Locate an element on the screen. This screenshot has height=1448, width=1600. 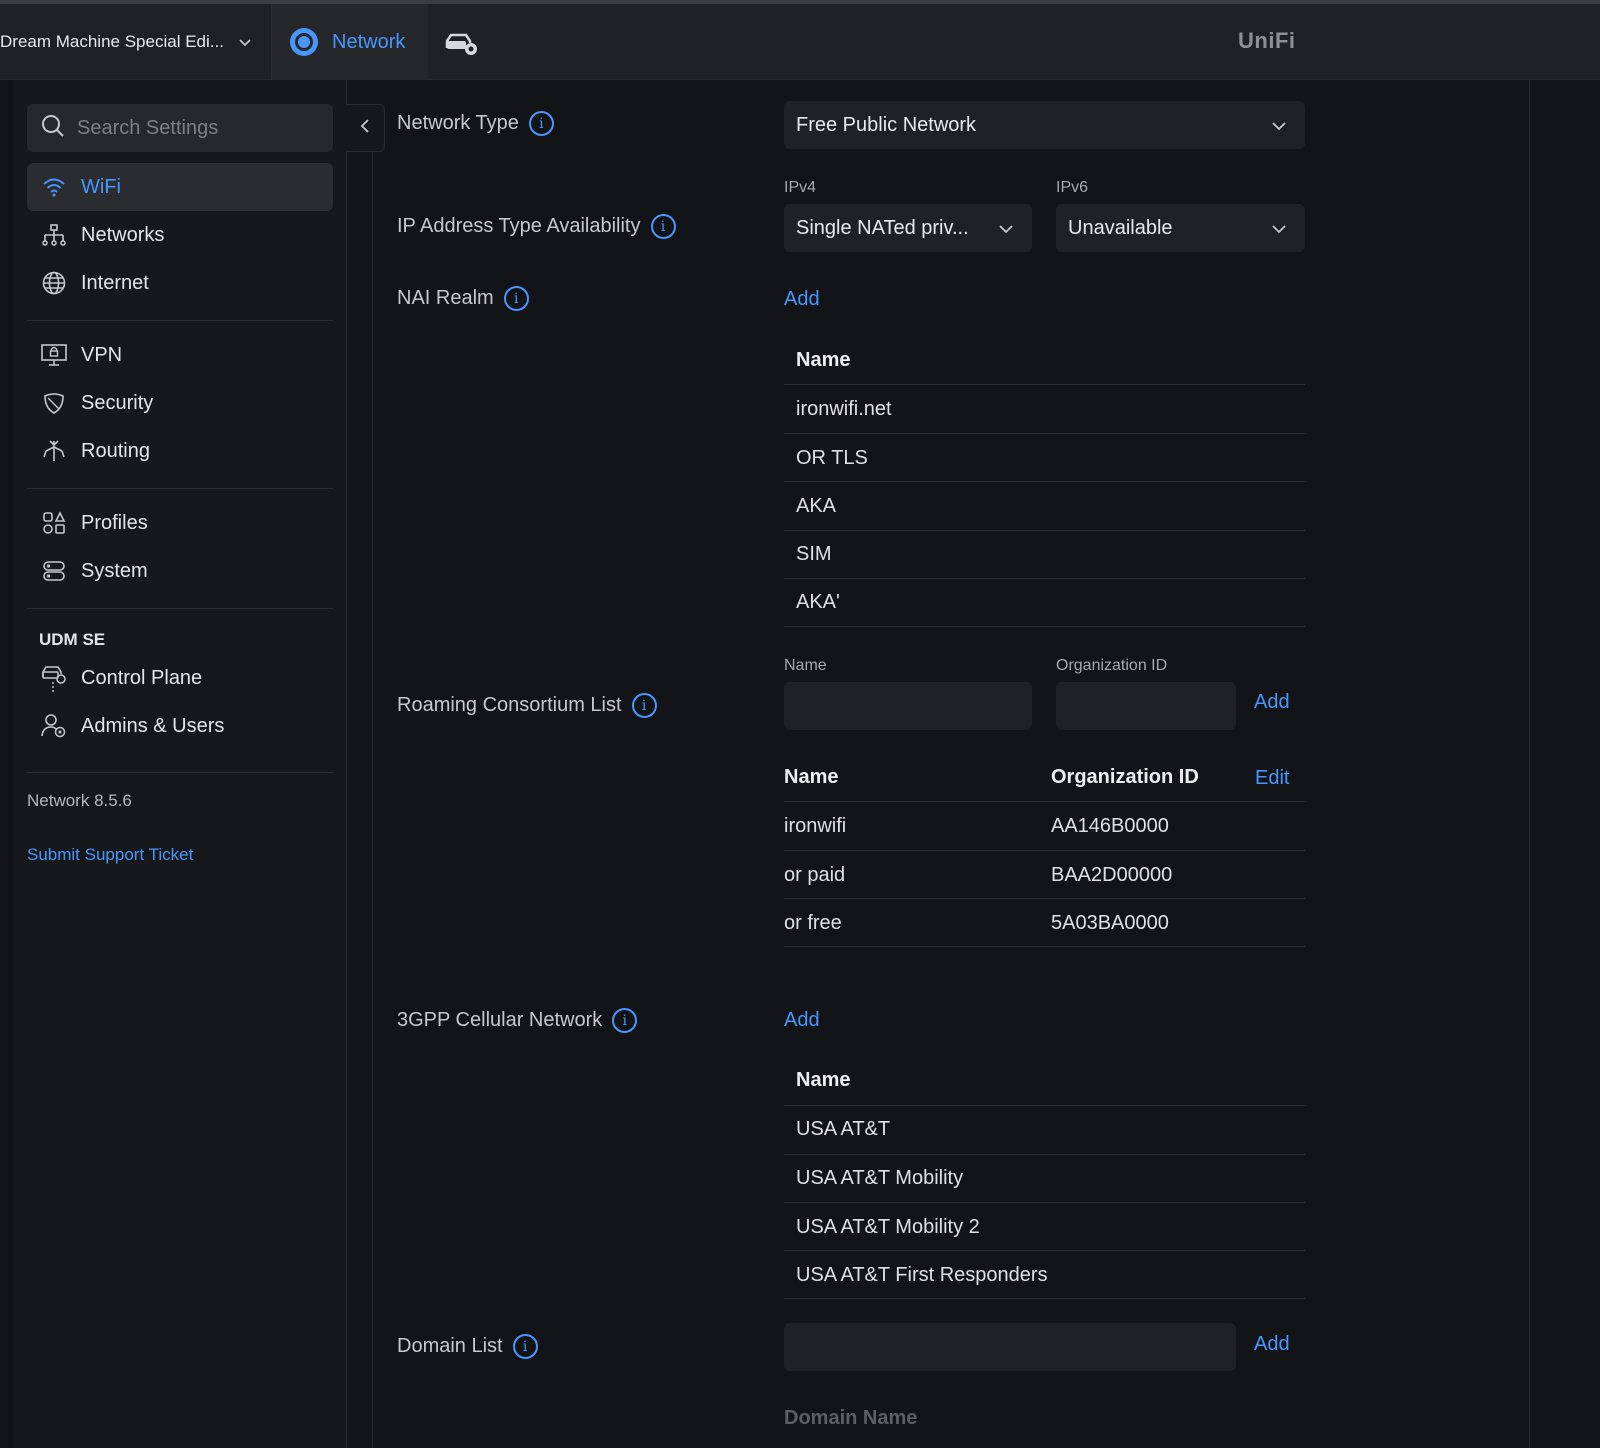
table-row-org-id: AA146B0000 is located at coordinates (1110, 826).